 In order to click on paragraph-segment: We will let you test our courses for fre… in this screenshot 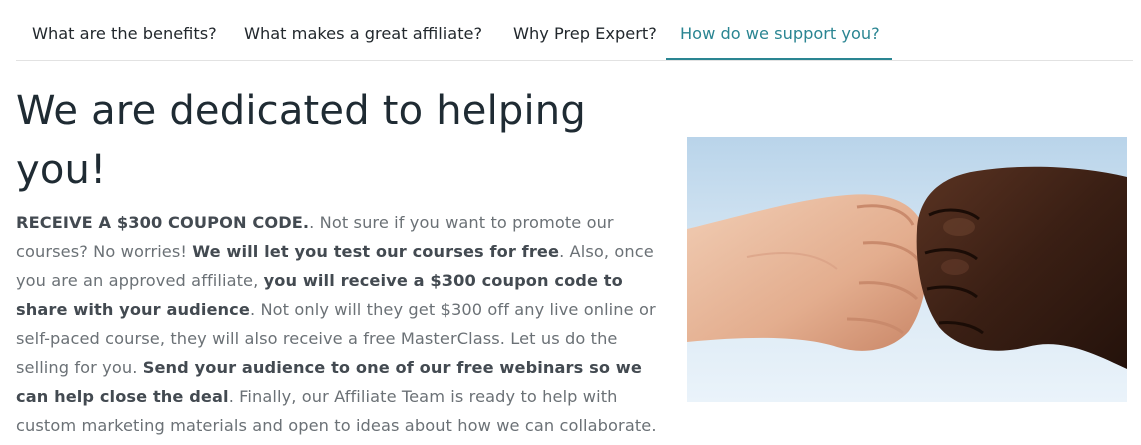, I will do `click(376, 251)`.